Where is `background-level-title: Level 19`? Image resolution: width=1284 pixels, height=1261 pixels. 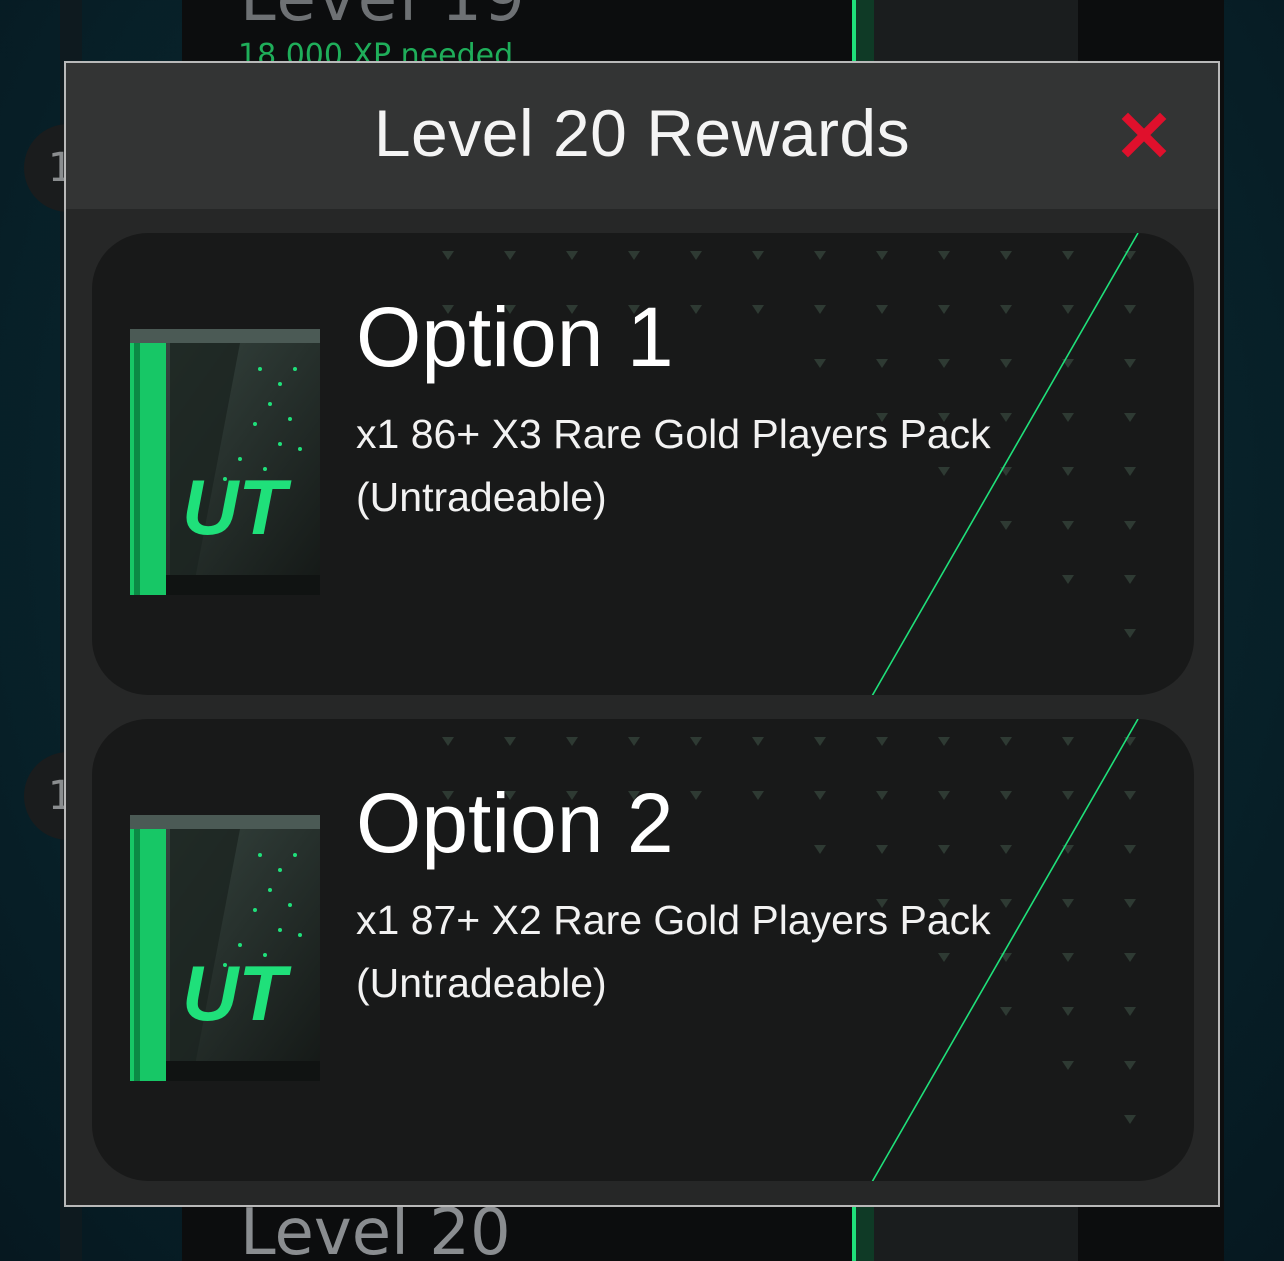 background-level-title: Level 19 is located at coordinates (383, 18).